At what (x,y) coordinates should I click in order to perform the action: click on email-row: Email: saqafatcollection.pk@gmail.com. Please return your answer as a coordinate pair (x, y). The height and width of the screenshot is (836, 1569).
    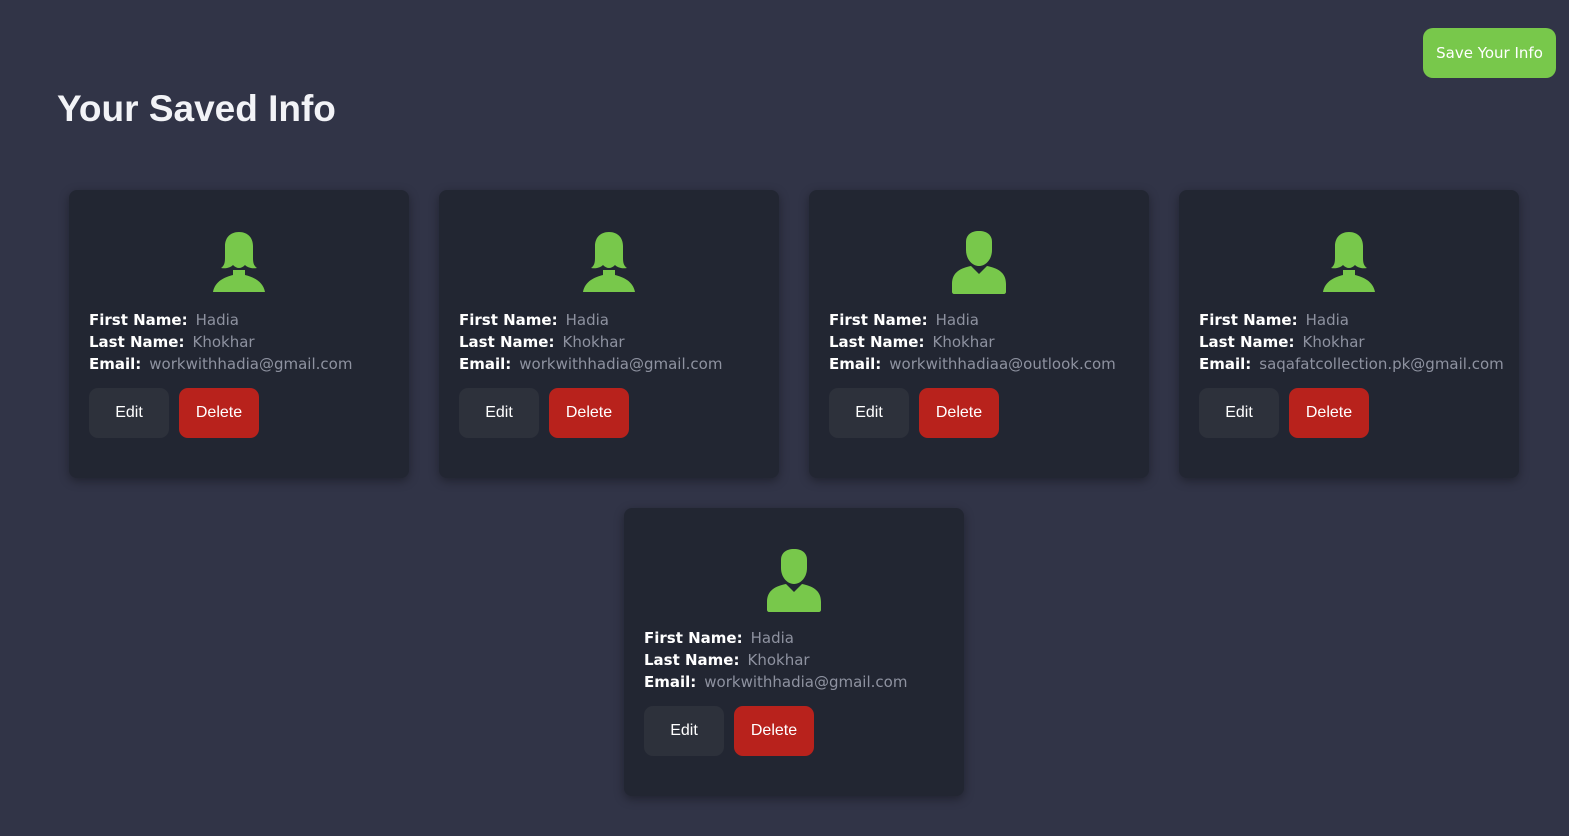
    Looking at the image, I should click on (1351, 364).